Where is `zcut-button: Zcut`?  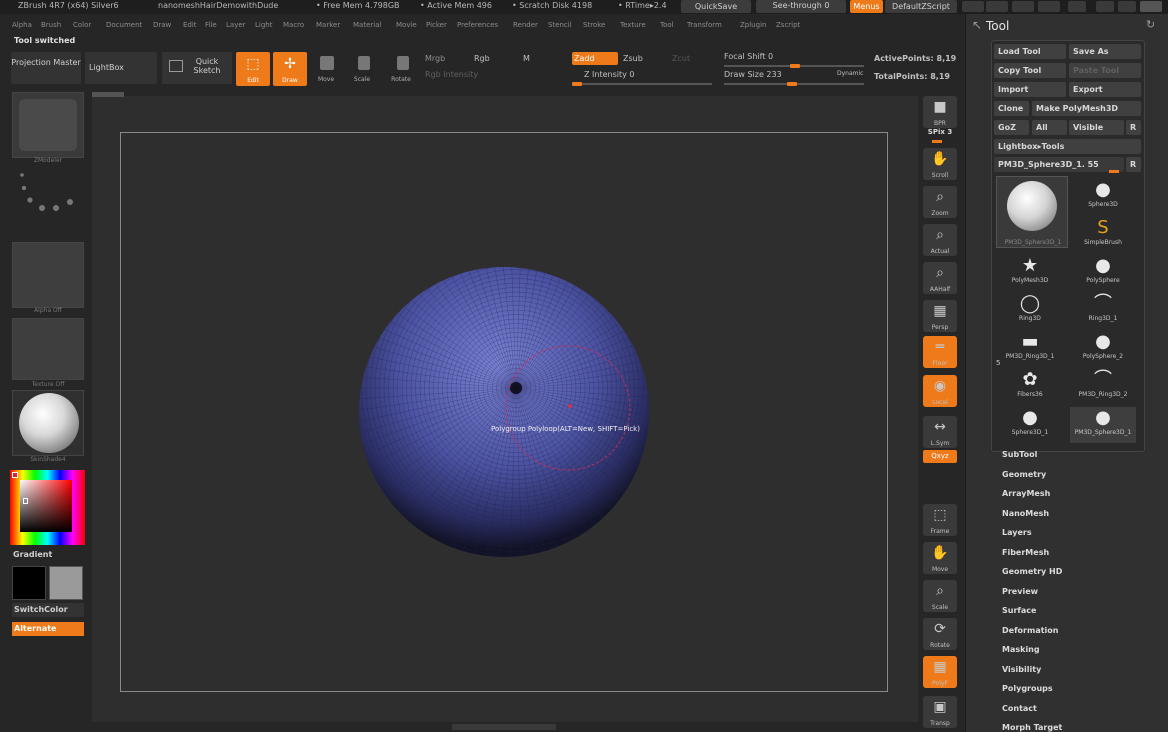 zcut-button: Zcut is located at coordinates (681, 58).